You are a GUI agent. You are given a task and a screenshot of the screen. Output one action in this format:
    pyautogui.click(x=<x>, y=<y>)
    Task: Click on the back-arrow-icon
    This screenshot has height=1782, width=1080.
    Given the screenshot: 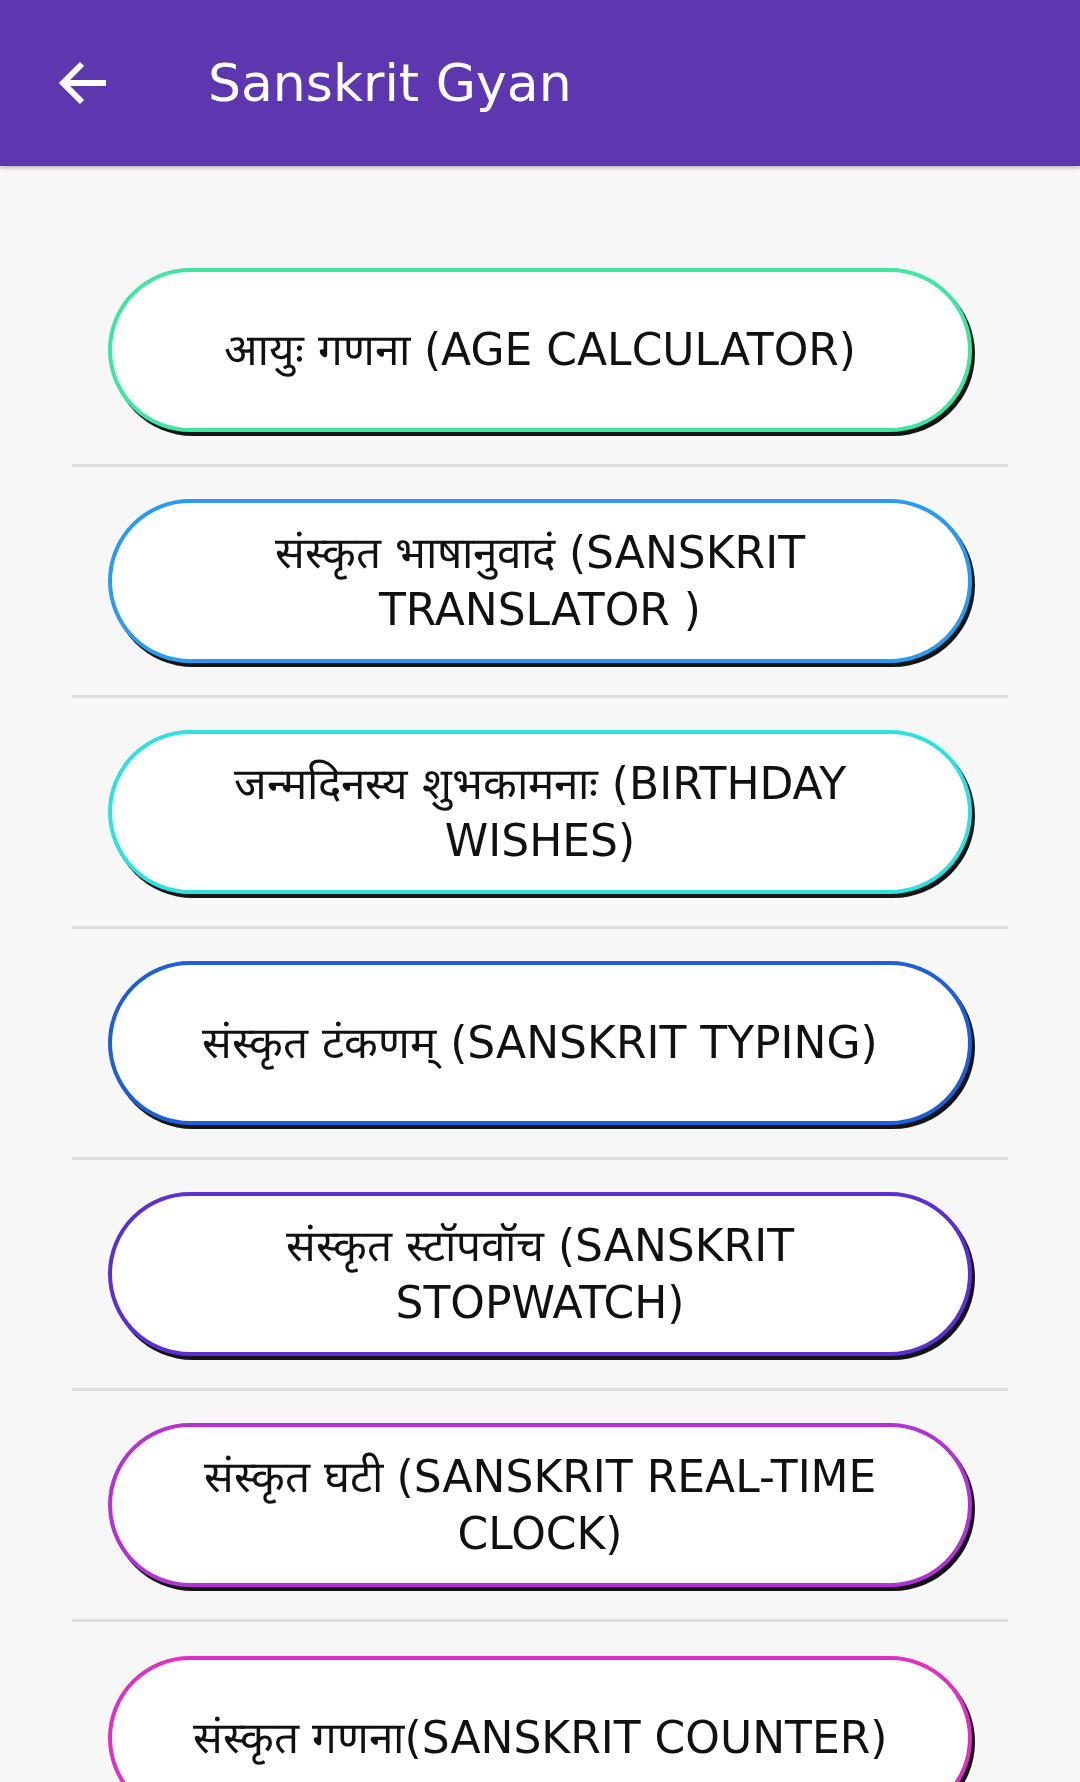 What is the action you would take?
    pyautogui.click(x=83, y=83)
    